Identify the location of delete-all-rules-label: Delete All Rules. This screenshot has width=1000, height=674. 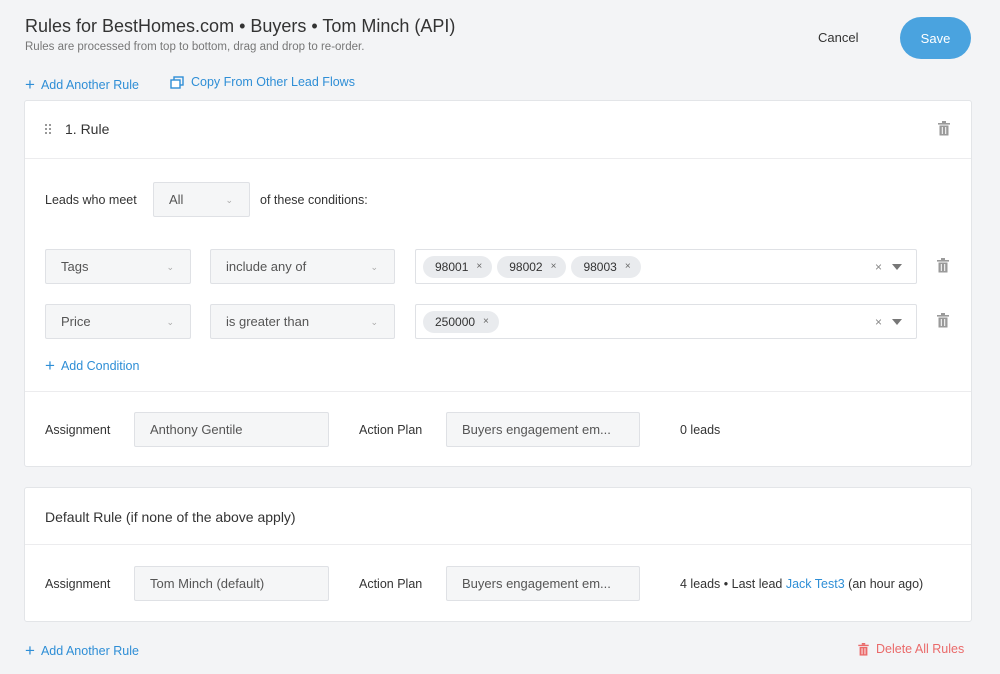
(920, 649).